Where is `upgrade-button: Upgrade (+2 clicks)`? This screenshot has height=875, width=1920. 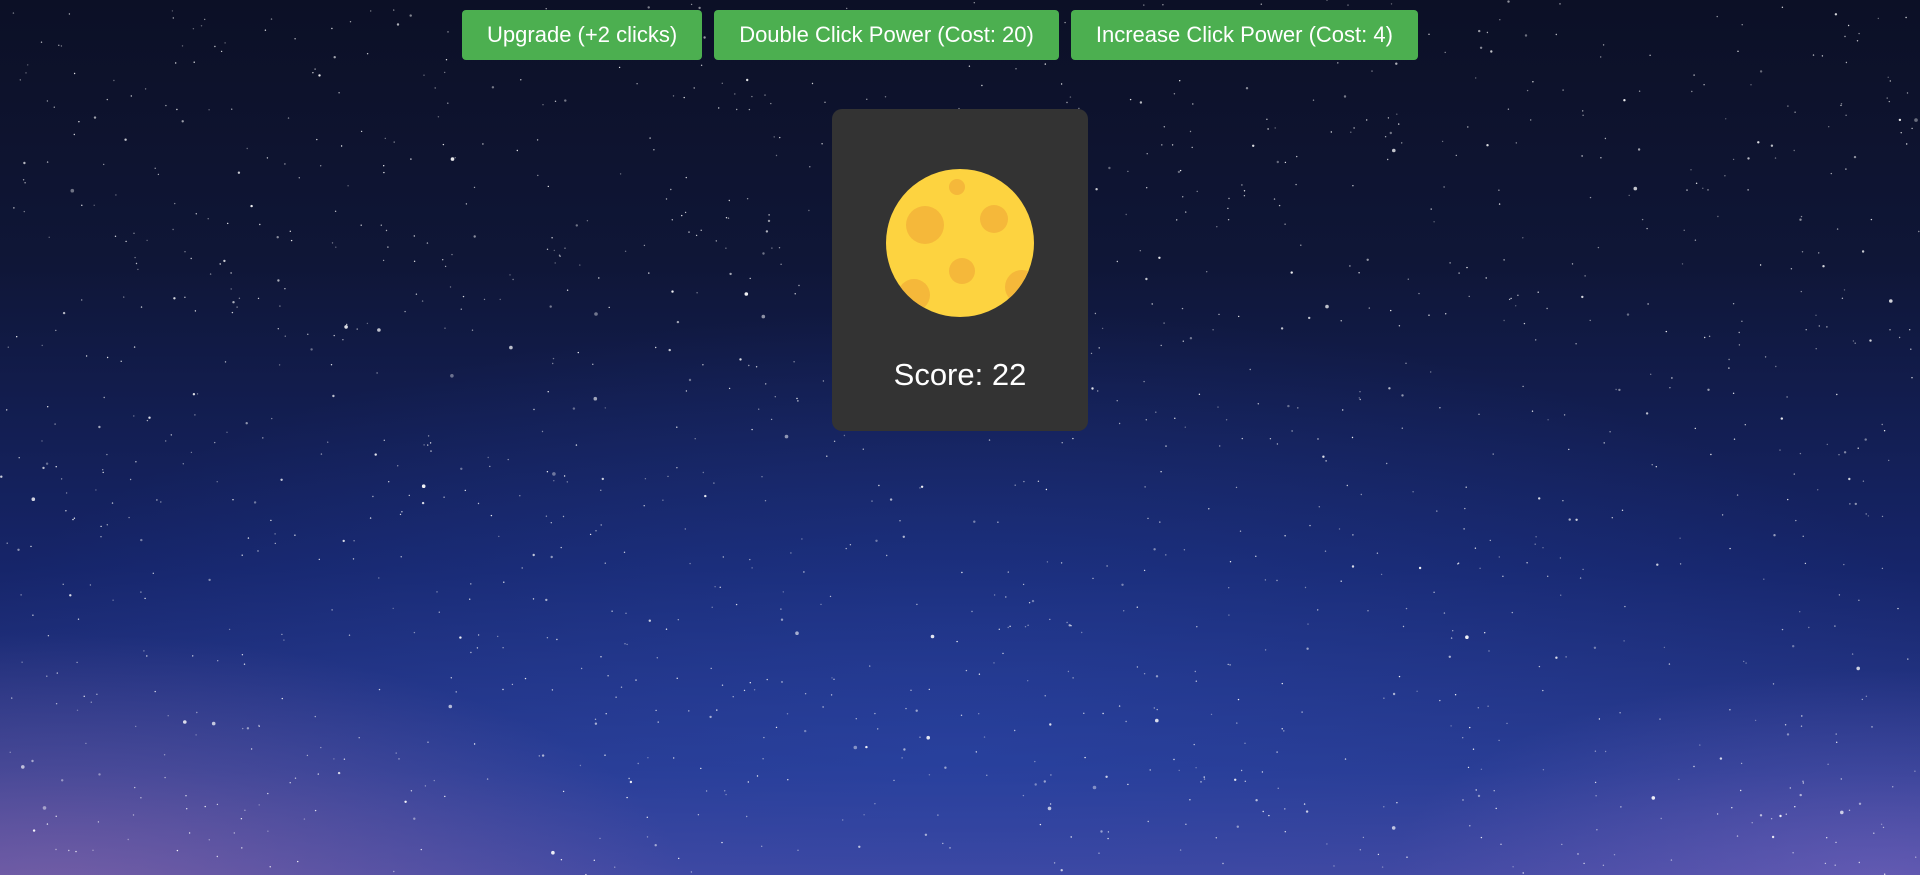 upgrade-button: Upgrade (+2 clicks) is located at coordinates (582, 35).